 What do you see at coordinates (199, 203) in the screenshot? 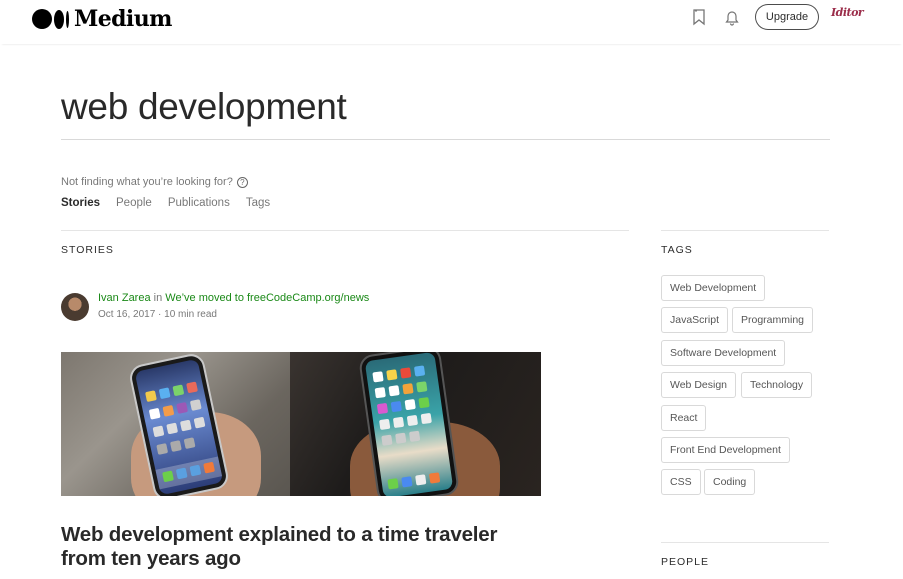
I see `tab-publications: Publications` at bounding box center [199, 203].